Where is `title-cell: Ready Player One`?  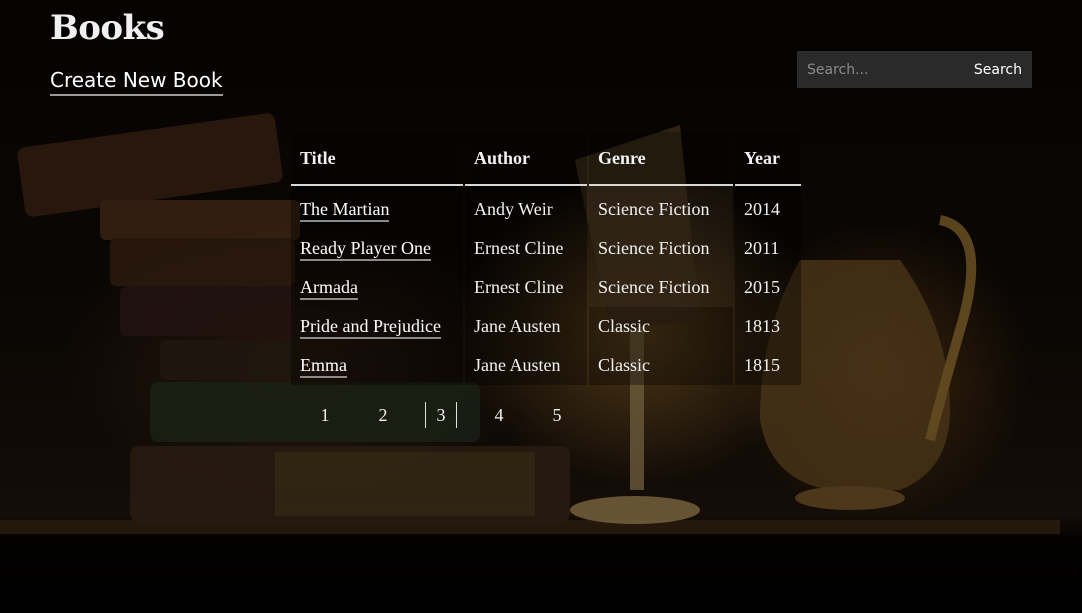 title-cell: Ready Player One is located at coordinates (377, 248).